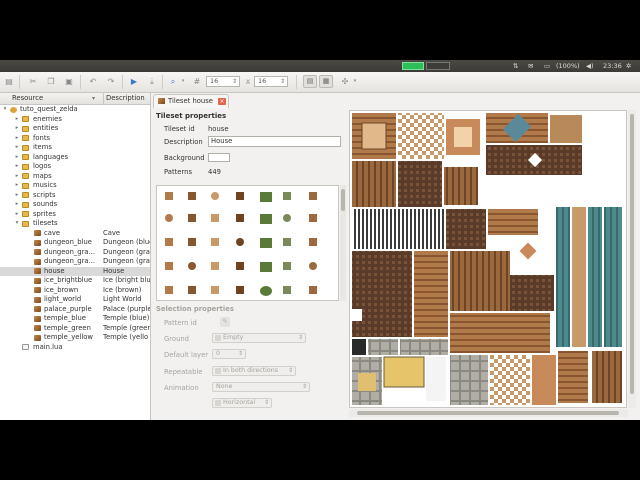 This screenshot has width=640, height=480. I want to click on tree-item-tileset: cave Cave, so click(75, 234).